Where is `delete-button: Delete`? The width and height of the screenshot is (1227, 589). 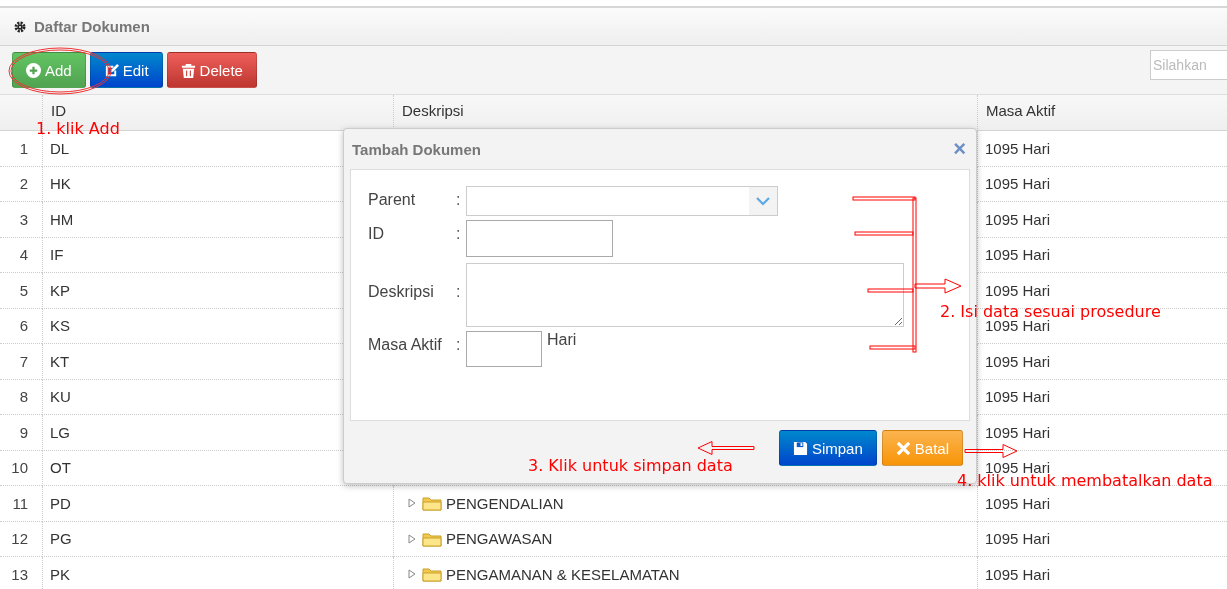 delete-button: Delete is located at coordinates (211, 70).